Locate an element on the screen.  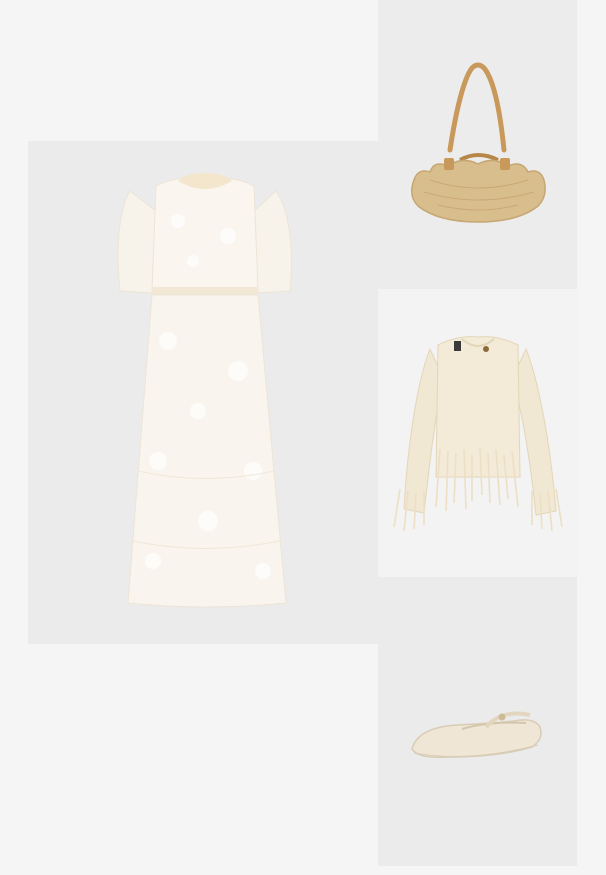
bag-icon is located at coordinates (477, 144).